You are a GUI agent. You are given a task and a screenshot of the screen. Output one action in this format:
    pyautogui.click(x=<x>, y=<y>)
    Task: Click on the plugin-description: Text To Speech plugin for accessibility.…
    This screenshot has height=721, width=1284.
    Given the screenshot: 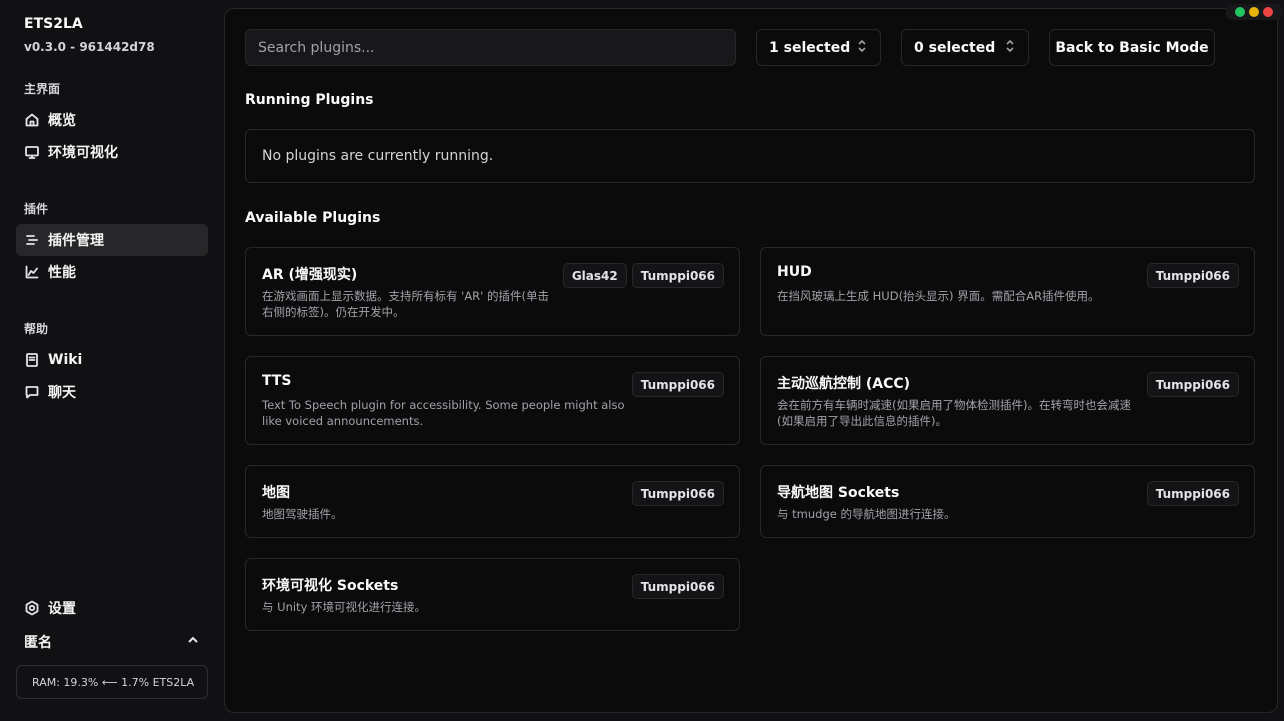 What is the action you would take?
    pyautogui.click(x=443, y=413)
    